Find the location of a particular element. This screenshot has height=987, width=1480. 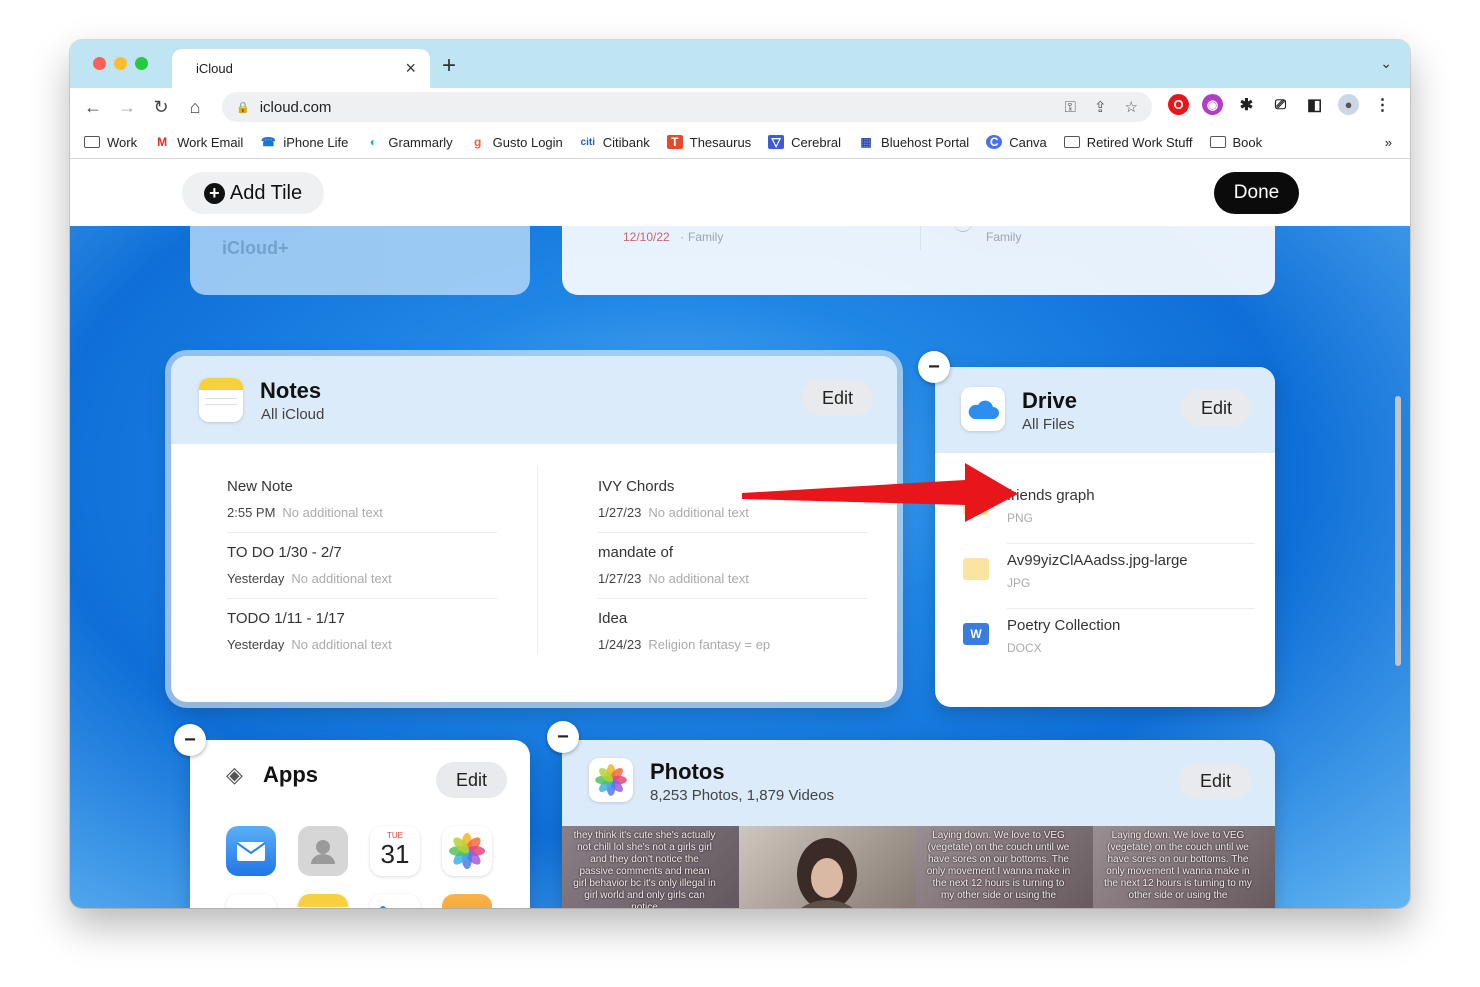

photos-edit-button: Edit is located at coordinates (1216, 781).